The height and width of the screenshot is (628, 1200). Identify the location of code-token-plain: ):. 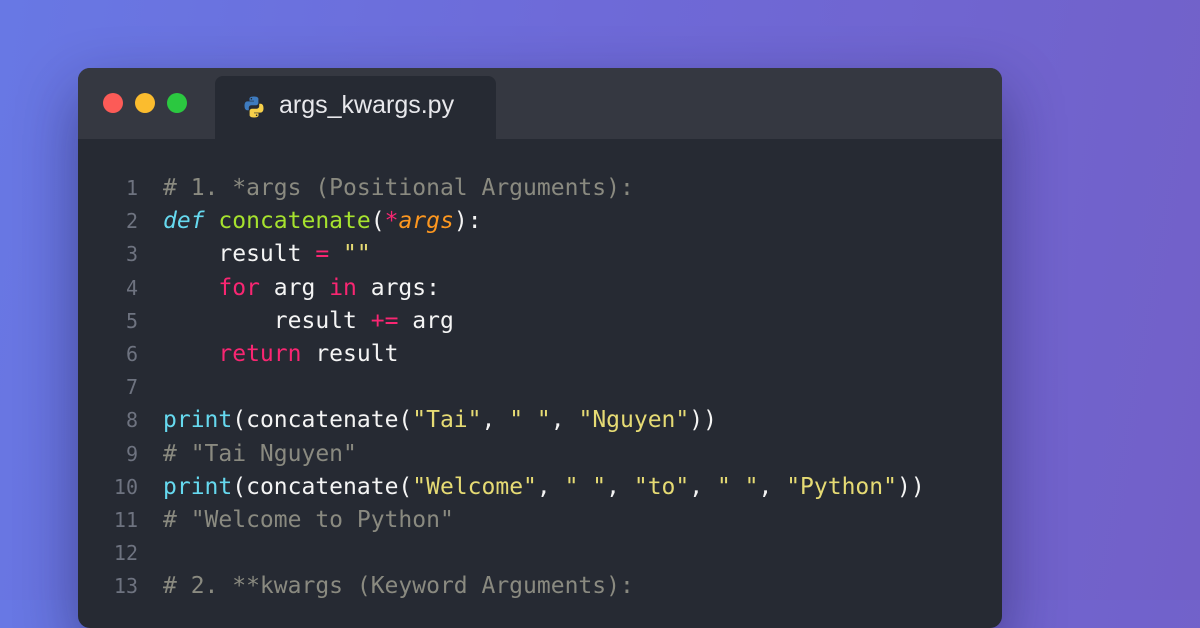
(467, 221).